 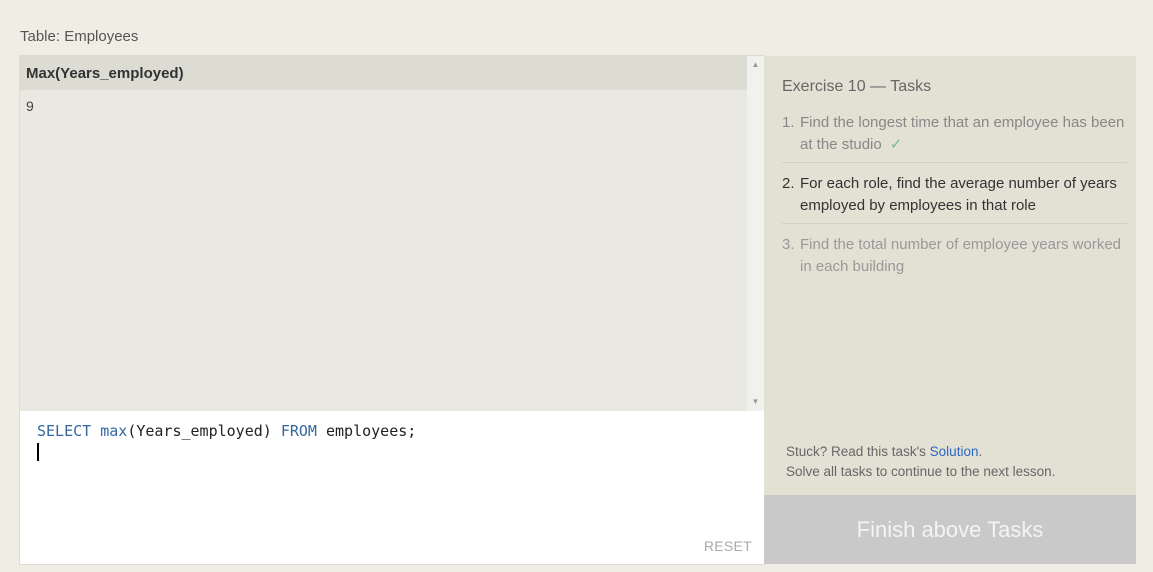 I want to click on stuck-prefix: Stuck? Read this task's, so click(x=856, y=451).